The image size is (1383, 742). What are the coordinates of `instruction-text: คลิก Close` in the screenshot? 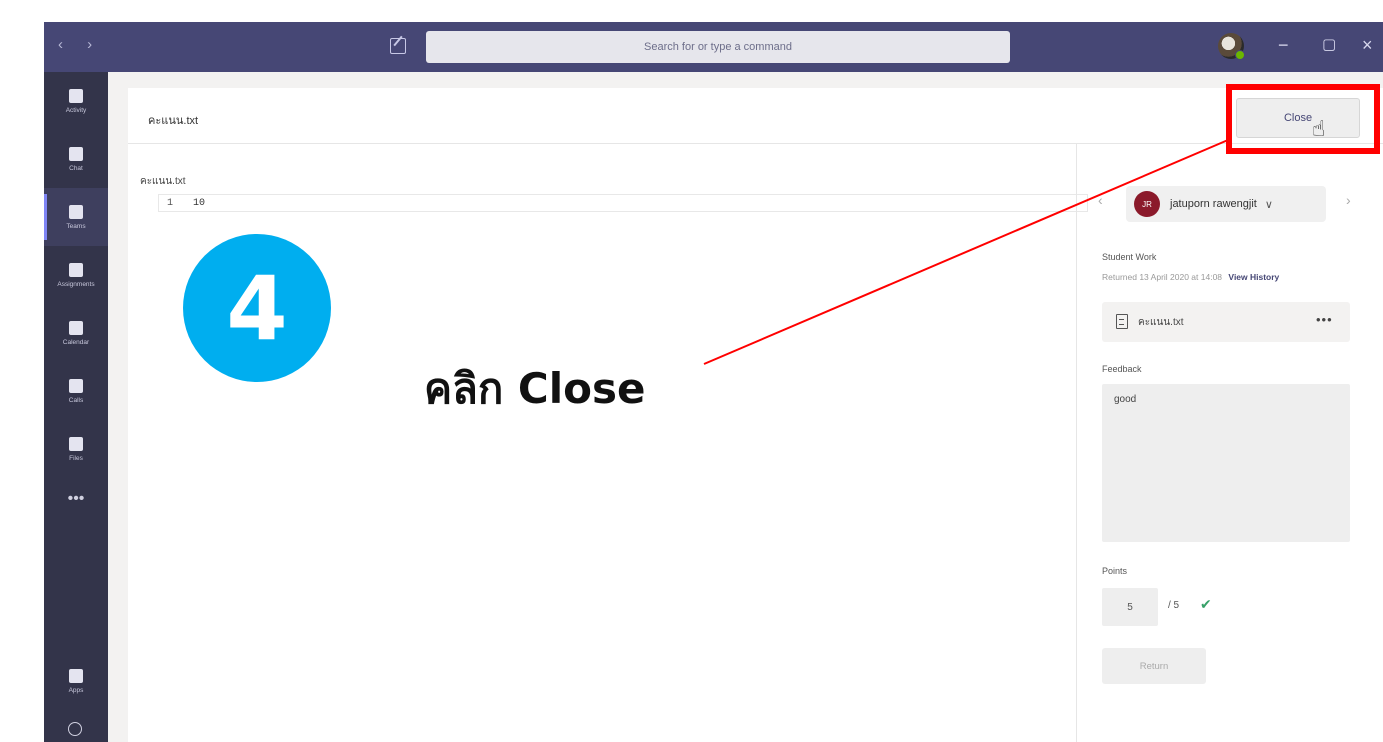 It's located at (535, 388).